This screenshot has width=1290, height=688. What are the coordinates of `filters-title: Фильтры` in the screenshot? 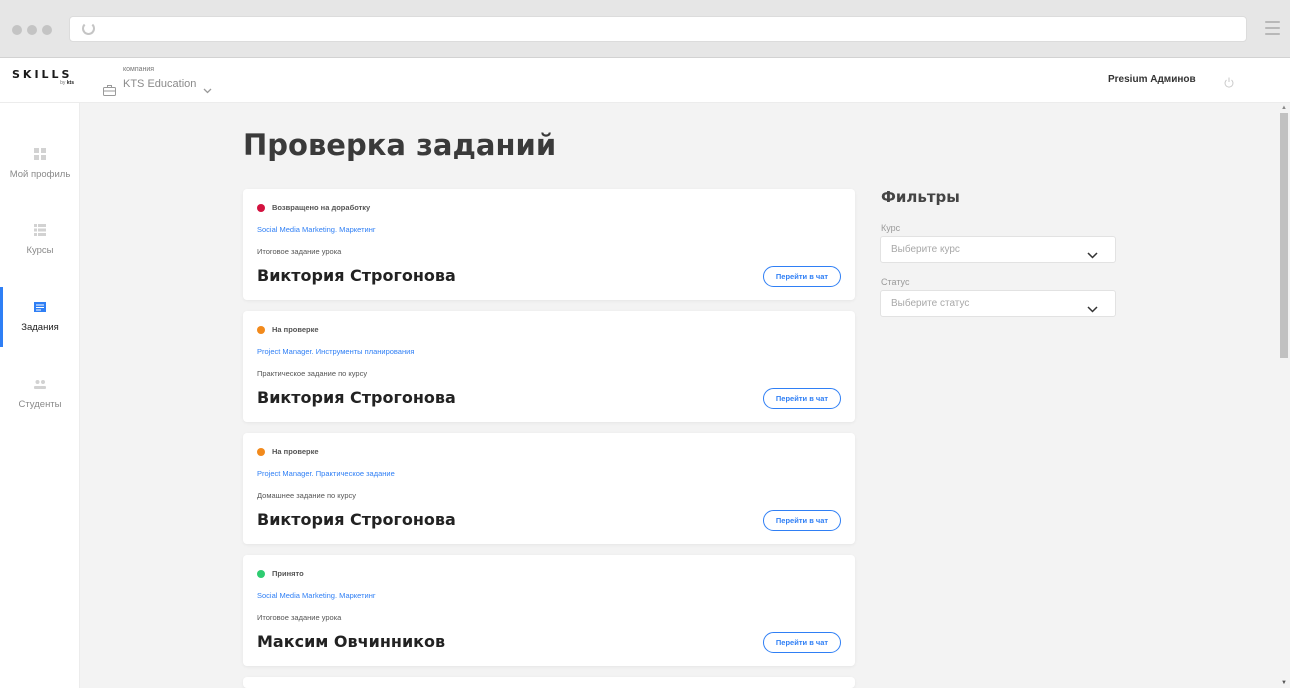 It's located at (920, 197).